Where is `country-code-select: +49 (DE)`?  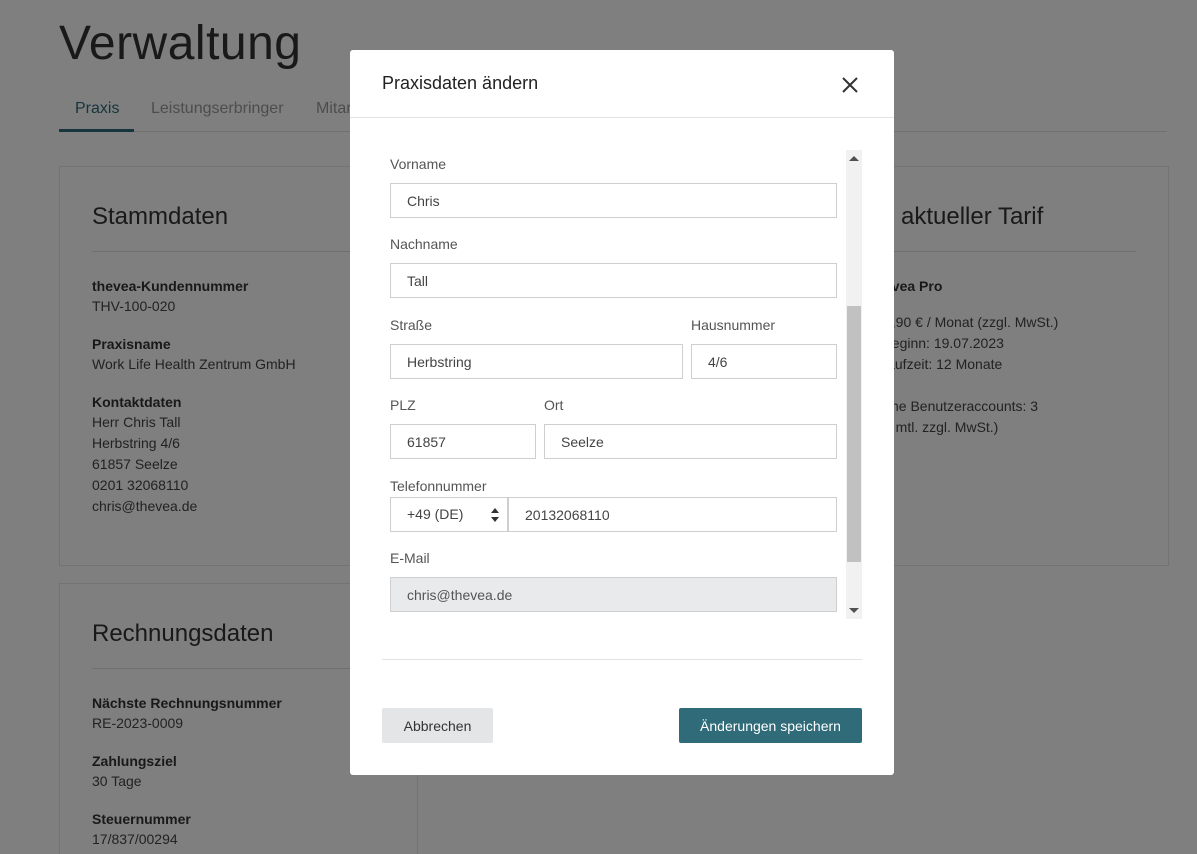 country-code-select: +49 (DE) is located at coordinates (449, 514).